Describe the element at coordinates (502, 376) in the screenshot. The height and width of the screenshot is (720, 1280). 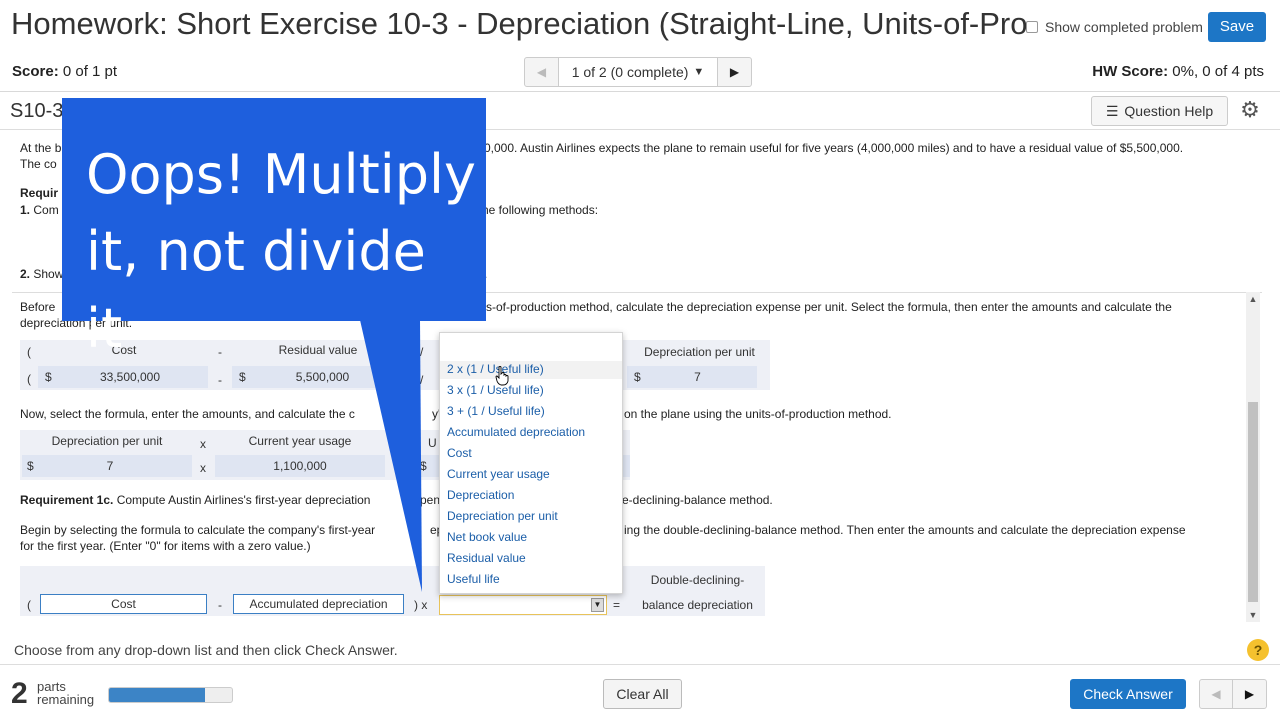
I see `hand-cursor-icon` at that location.